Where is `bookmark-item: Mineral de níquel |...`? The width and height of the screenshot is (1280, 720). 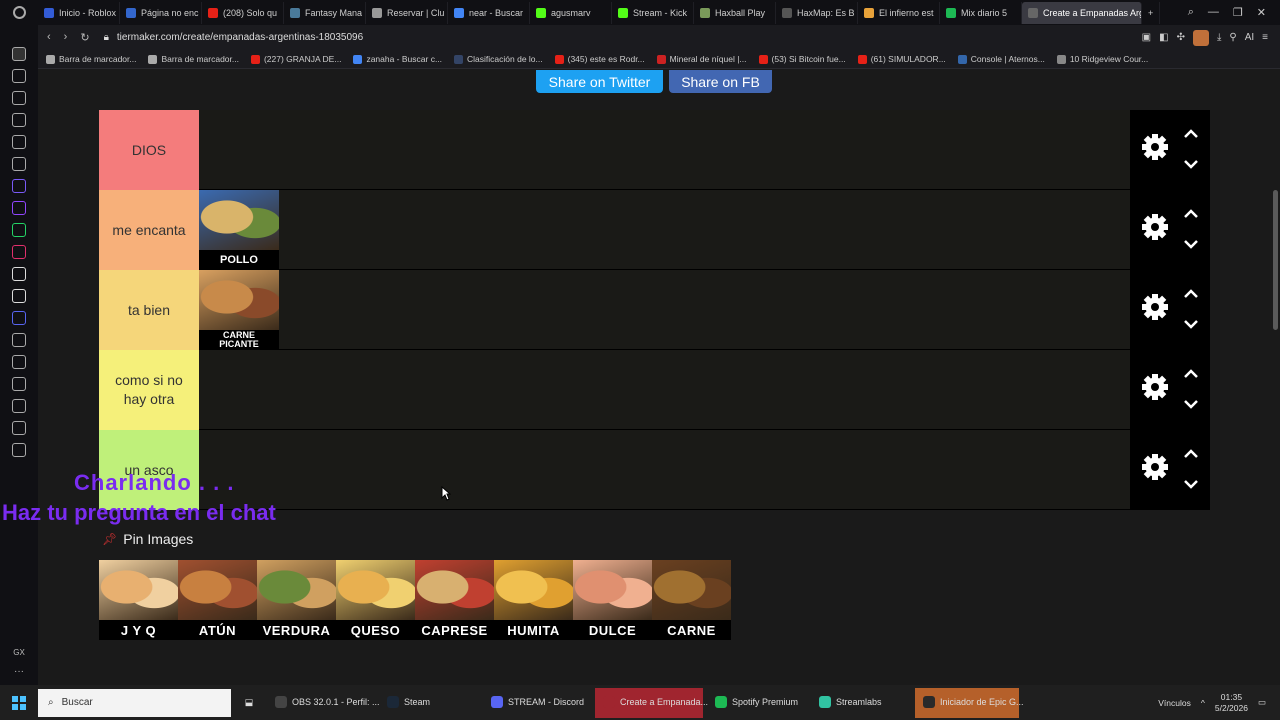
bookmark-item: Mineral de níquel |... is located at coordinates (701, 59).